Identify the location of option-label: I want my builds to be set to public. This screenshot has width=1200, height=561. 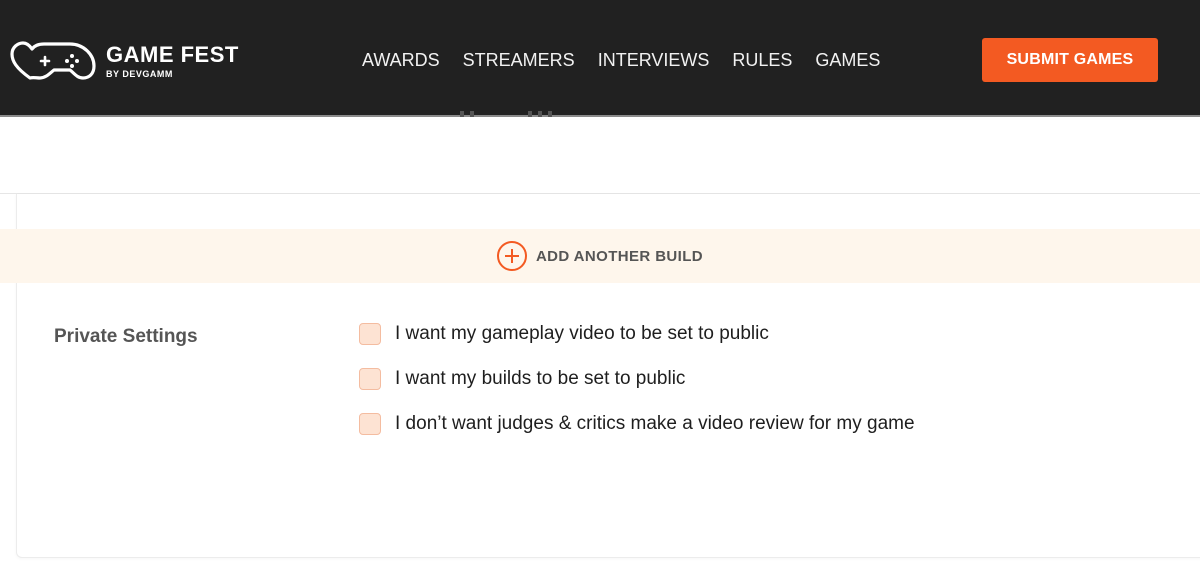
(540, 378).